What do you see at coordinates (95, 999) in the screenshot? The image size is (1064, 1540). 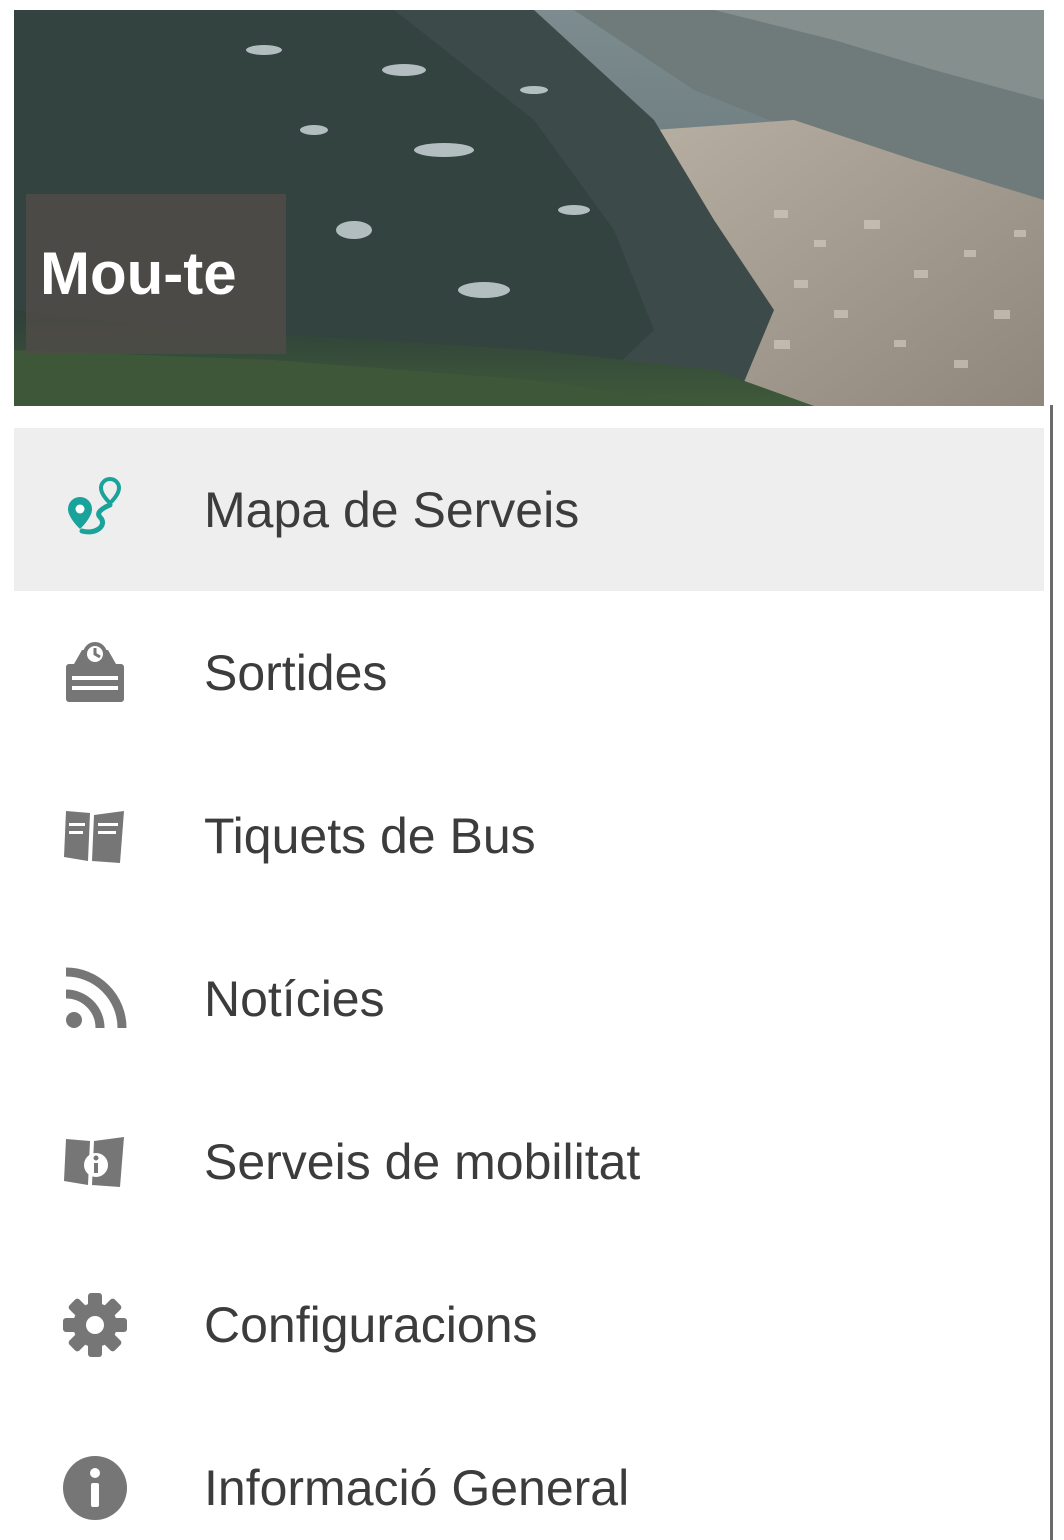 I see `rss-feed-icon` at bounding box center [95, 999].